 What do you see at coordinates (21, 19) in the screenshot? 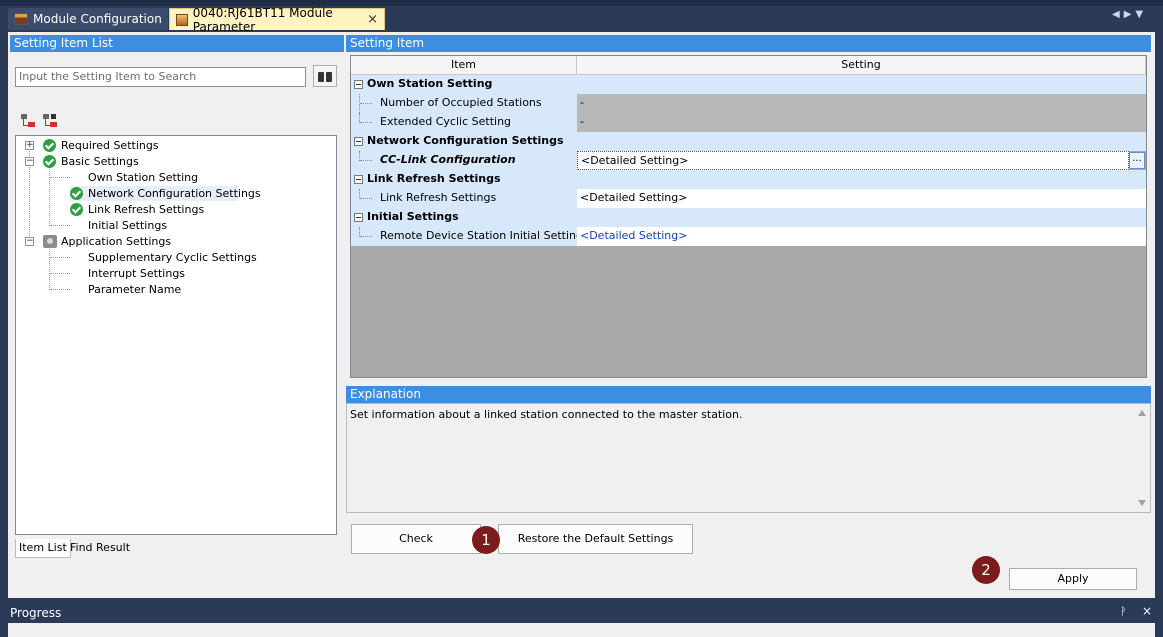
I see `module-configuration-icon` at bounding box center [21, 19].